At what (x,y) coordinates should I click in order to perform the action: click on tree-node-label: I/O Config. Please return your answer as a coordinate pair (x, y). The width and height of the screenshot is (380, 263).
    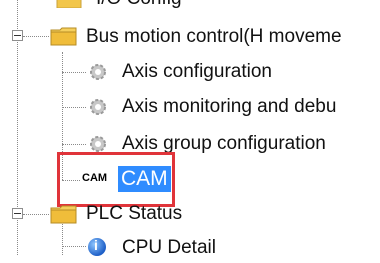
    Looking at the image, I should click on (139, 5).